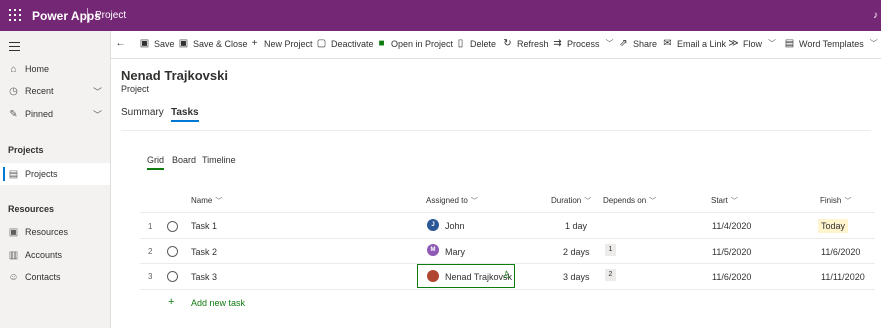  I want to click on depends-on-badge: 1, so click(610, 250).